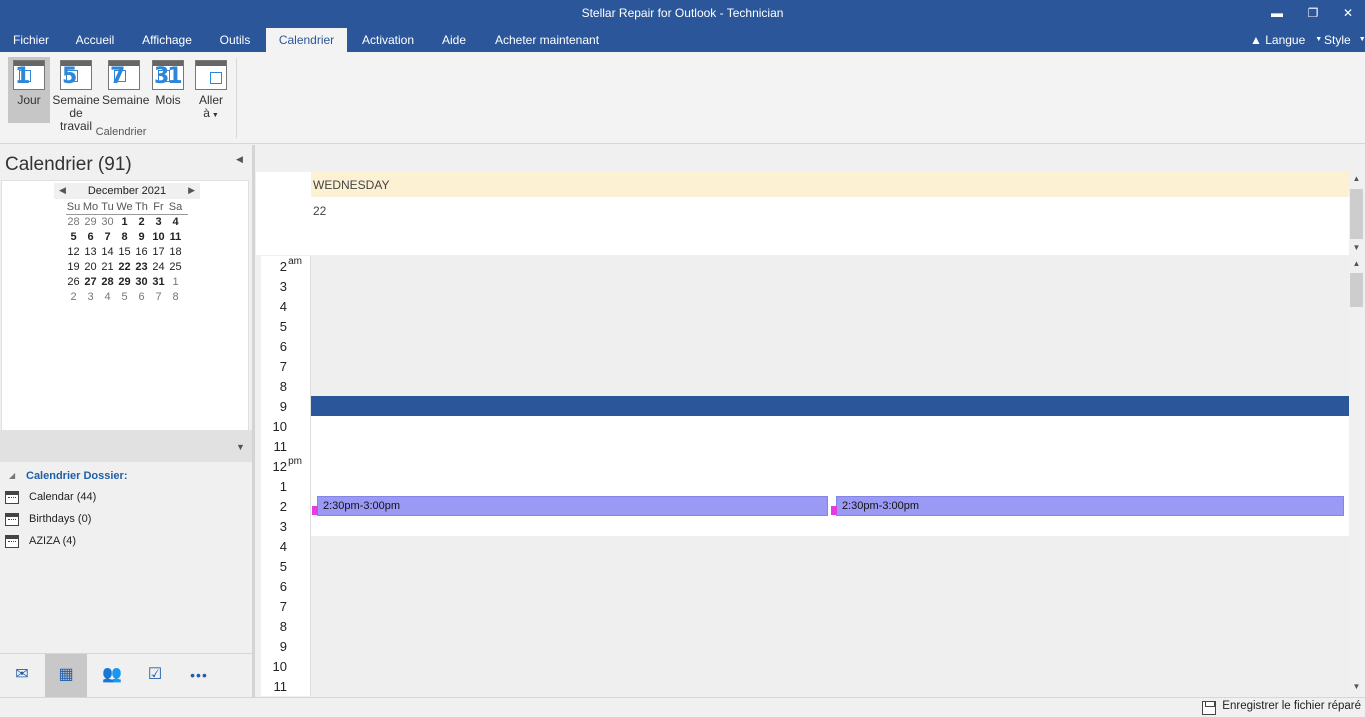 The width and height of the screenshot is (1365, 717). I want to click on menu-activation: Activation, so click(388, 40).